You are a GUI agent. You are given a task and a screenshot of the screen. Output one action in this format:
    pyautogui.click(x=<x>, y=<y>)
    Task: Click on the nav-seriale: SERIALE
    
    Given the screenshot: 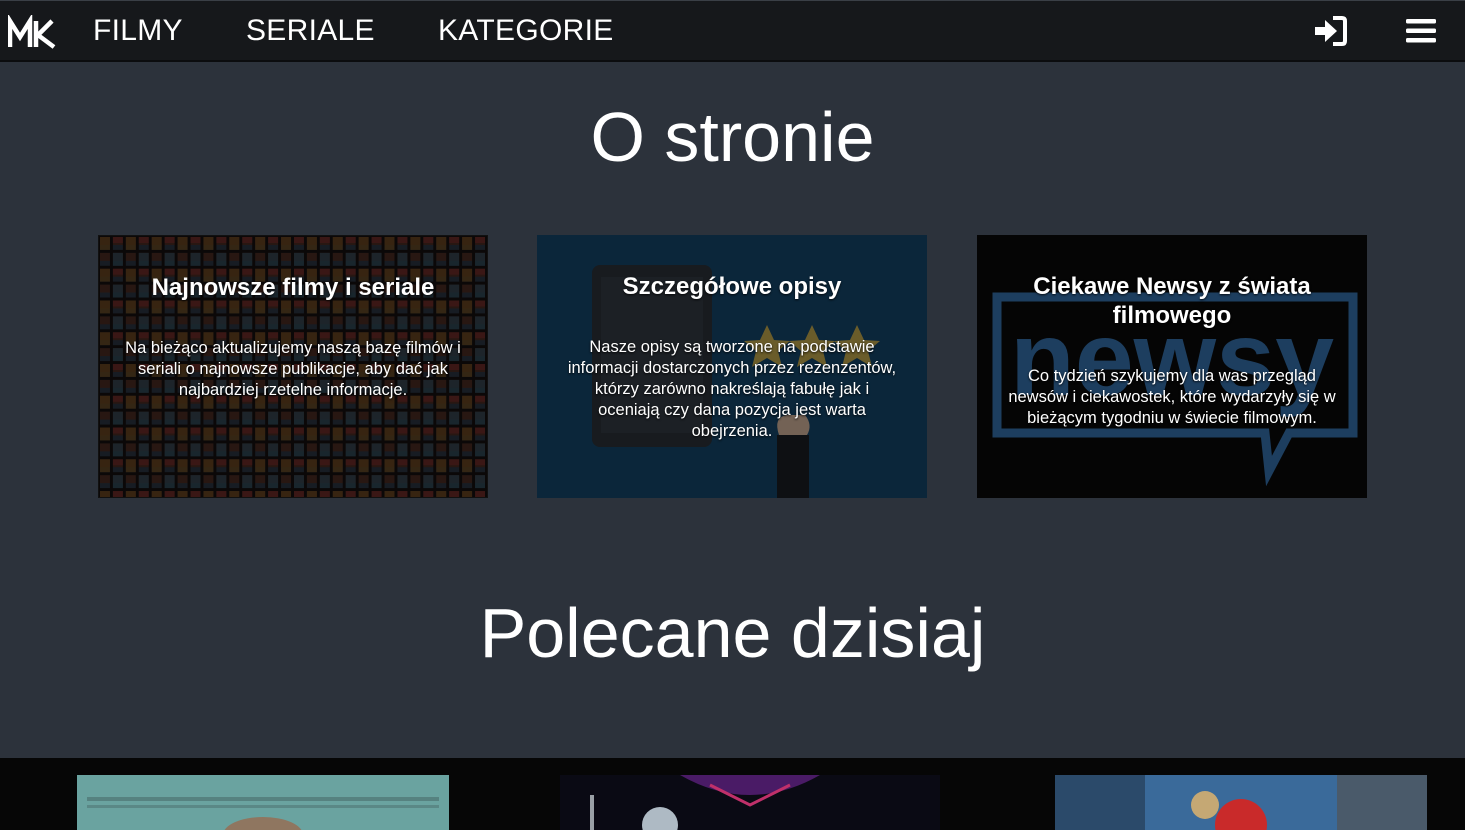 What is the action you would take?
    pyautogui.click(x=310, y=31)
    